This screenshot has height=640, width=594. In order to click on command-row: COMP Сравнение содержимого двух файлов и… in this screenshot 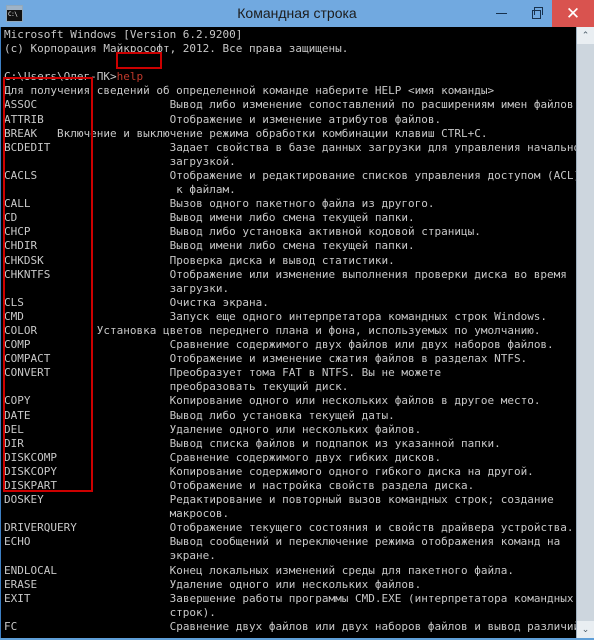, I will do `click(290, 345)`.